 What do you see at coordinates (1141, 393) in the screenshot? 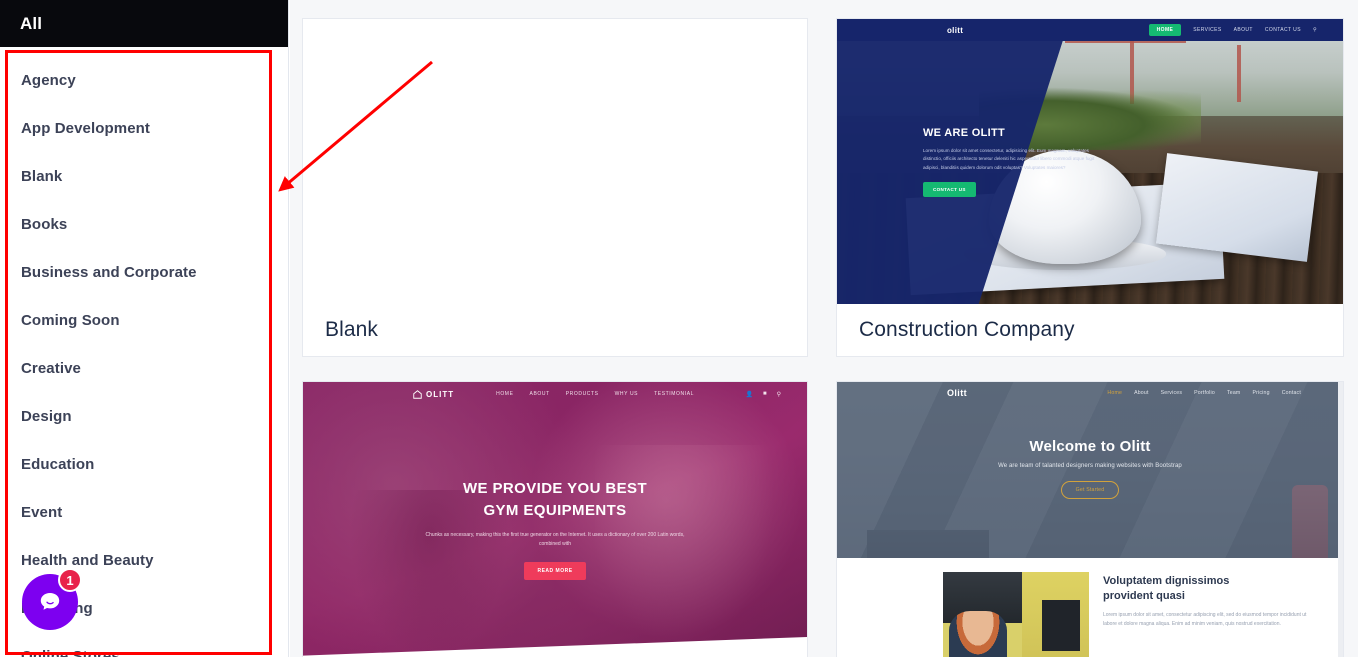
I see `nav-link-about: About` at bounding box center [1141, 393].